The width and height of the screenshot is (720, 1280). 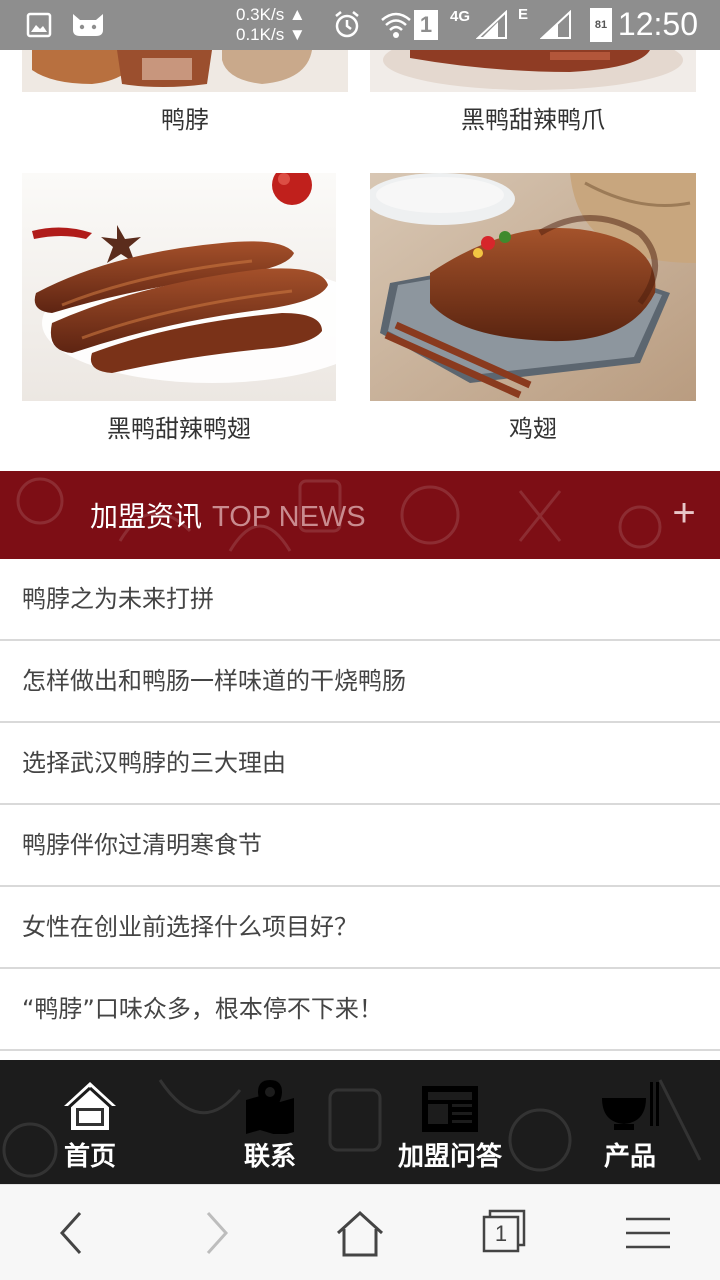 I want to click on bottom-navigation: 首页 联系 加盟问答 产品, so click(x=360, y=1122).